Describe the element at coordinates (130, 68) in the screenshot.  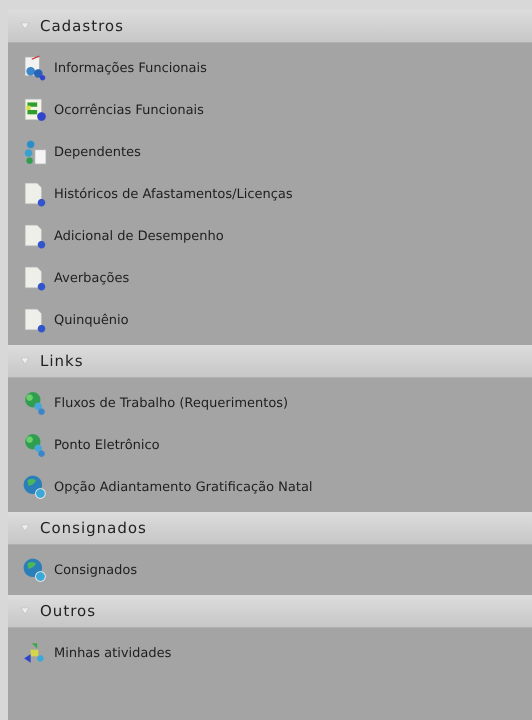
I see `menu-item: Informações Funcionais` at that location.